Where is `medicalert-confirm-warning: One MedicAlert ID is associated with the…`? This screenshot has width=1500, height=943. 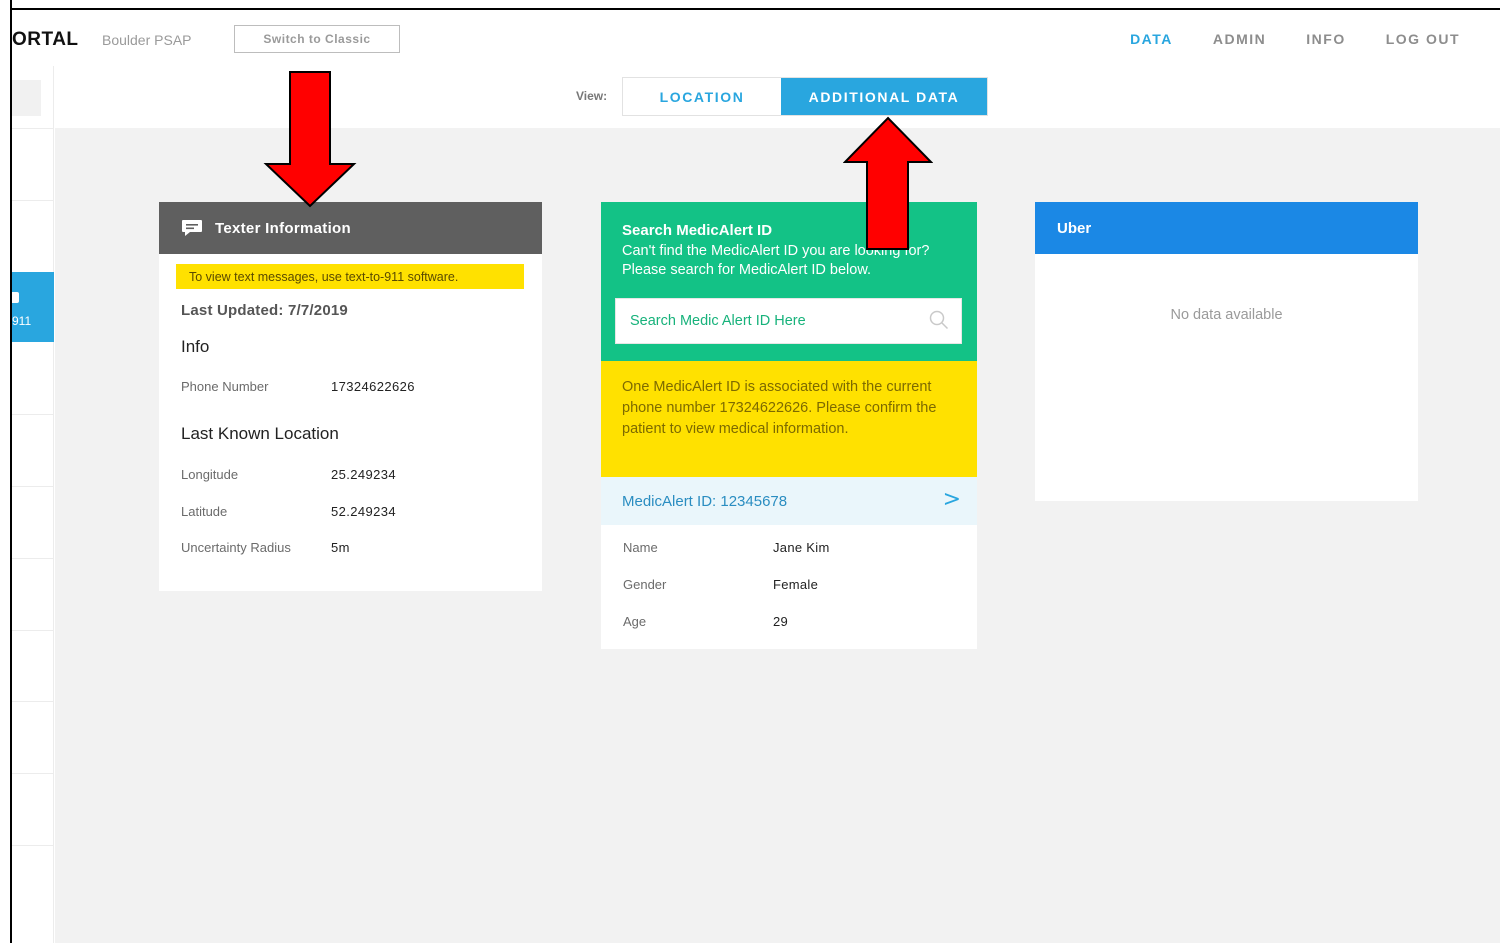 medicalert-confirm-warning: One MedicAlert ID is associated with the… is located at coordinates (789, 419).